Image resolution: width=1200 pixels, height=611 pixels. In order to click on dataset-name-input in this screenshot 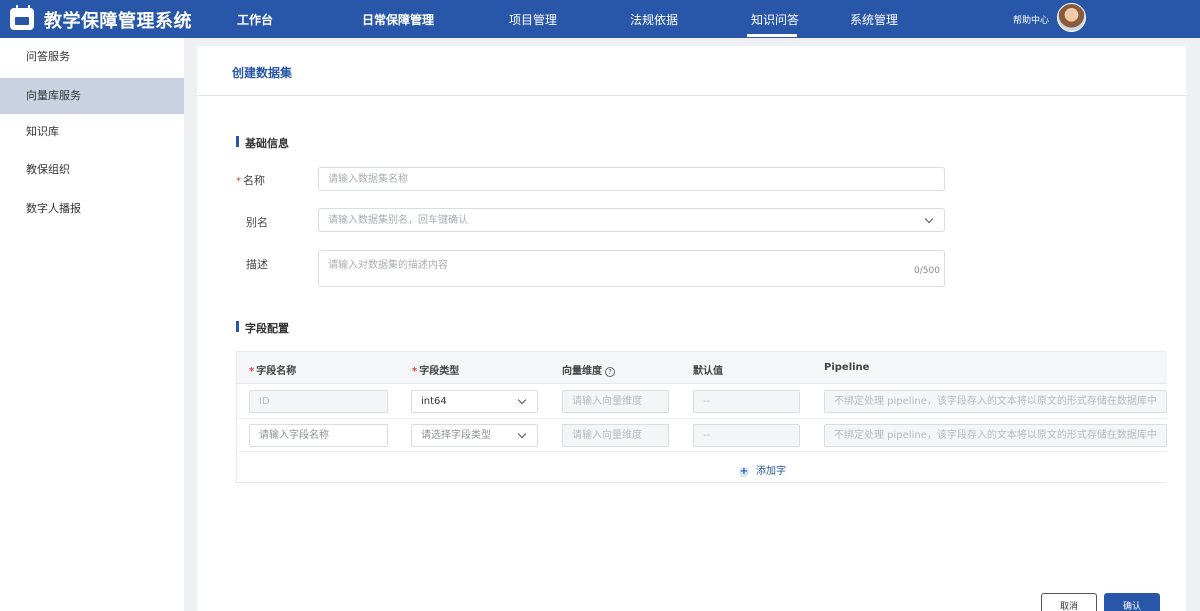, I will do `click(631, 179)`.